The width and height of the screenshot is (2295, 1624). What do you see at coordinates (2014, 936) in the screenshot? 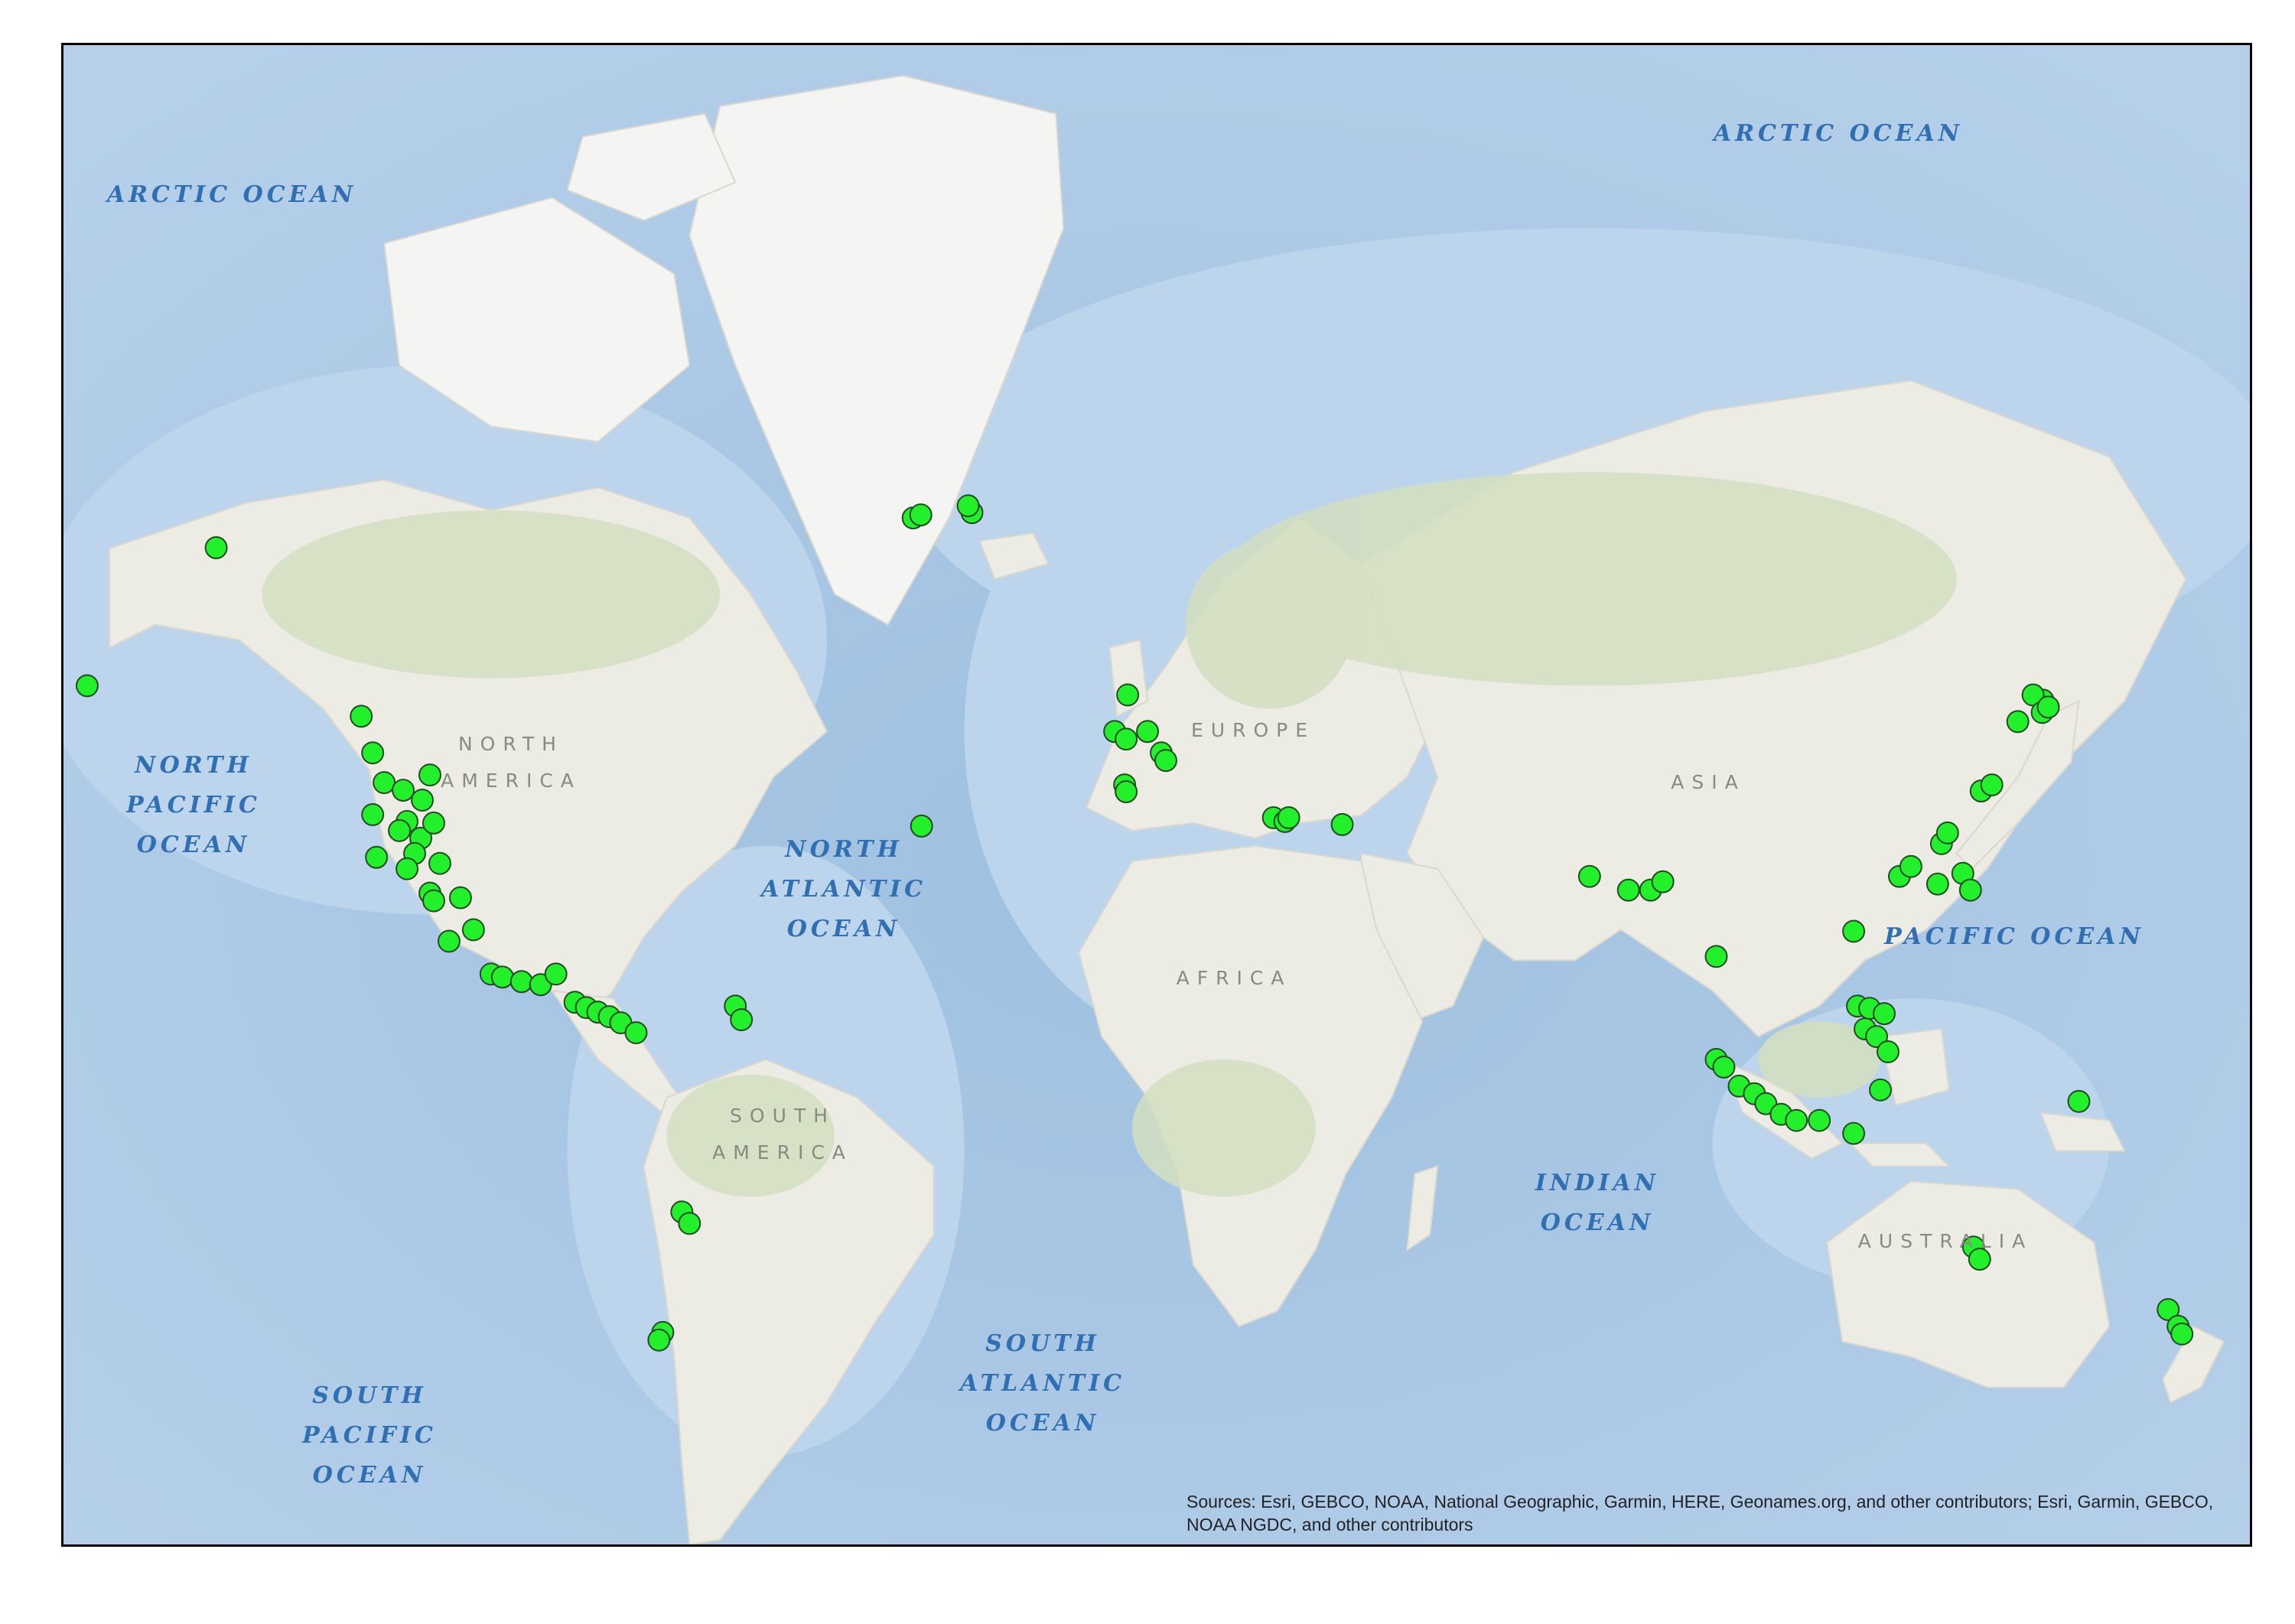
I see `ocean-label-pacific: PACIFIC OCEAN` at bounding box center [2014, 936].